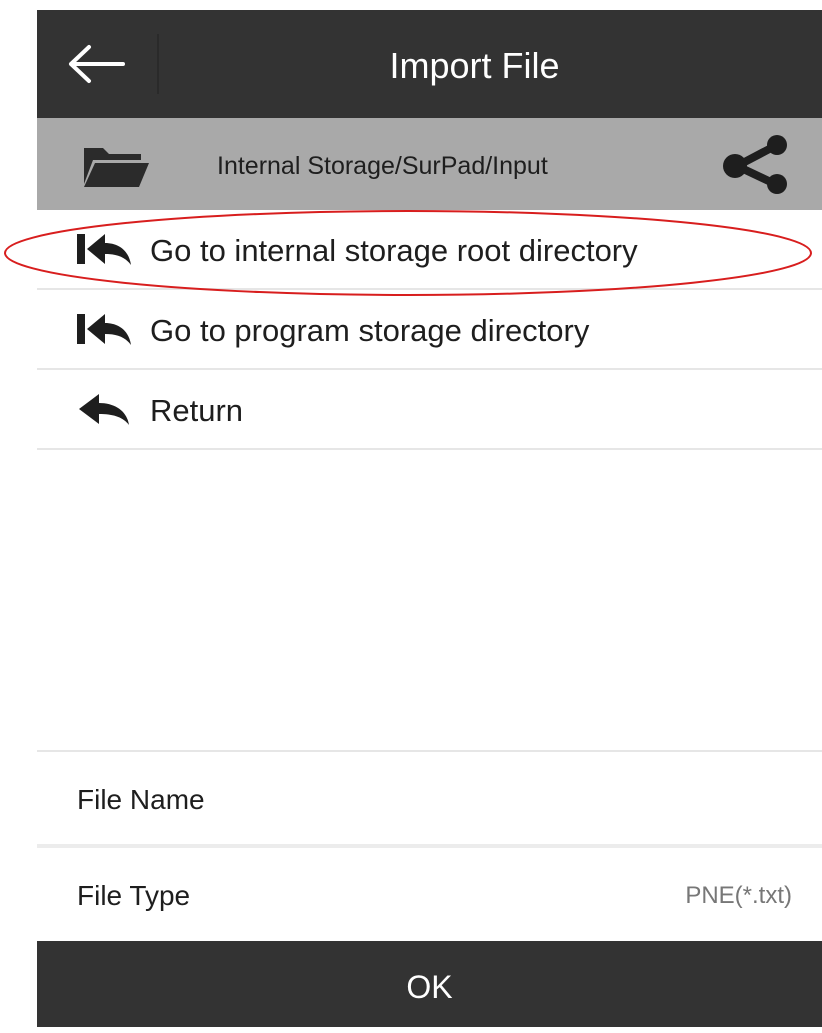  I want to click on share-button, so click(757, 164).